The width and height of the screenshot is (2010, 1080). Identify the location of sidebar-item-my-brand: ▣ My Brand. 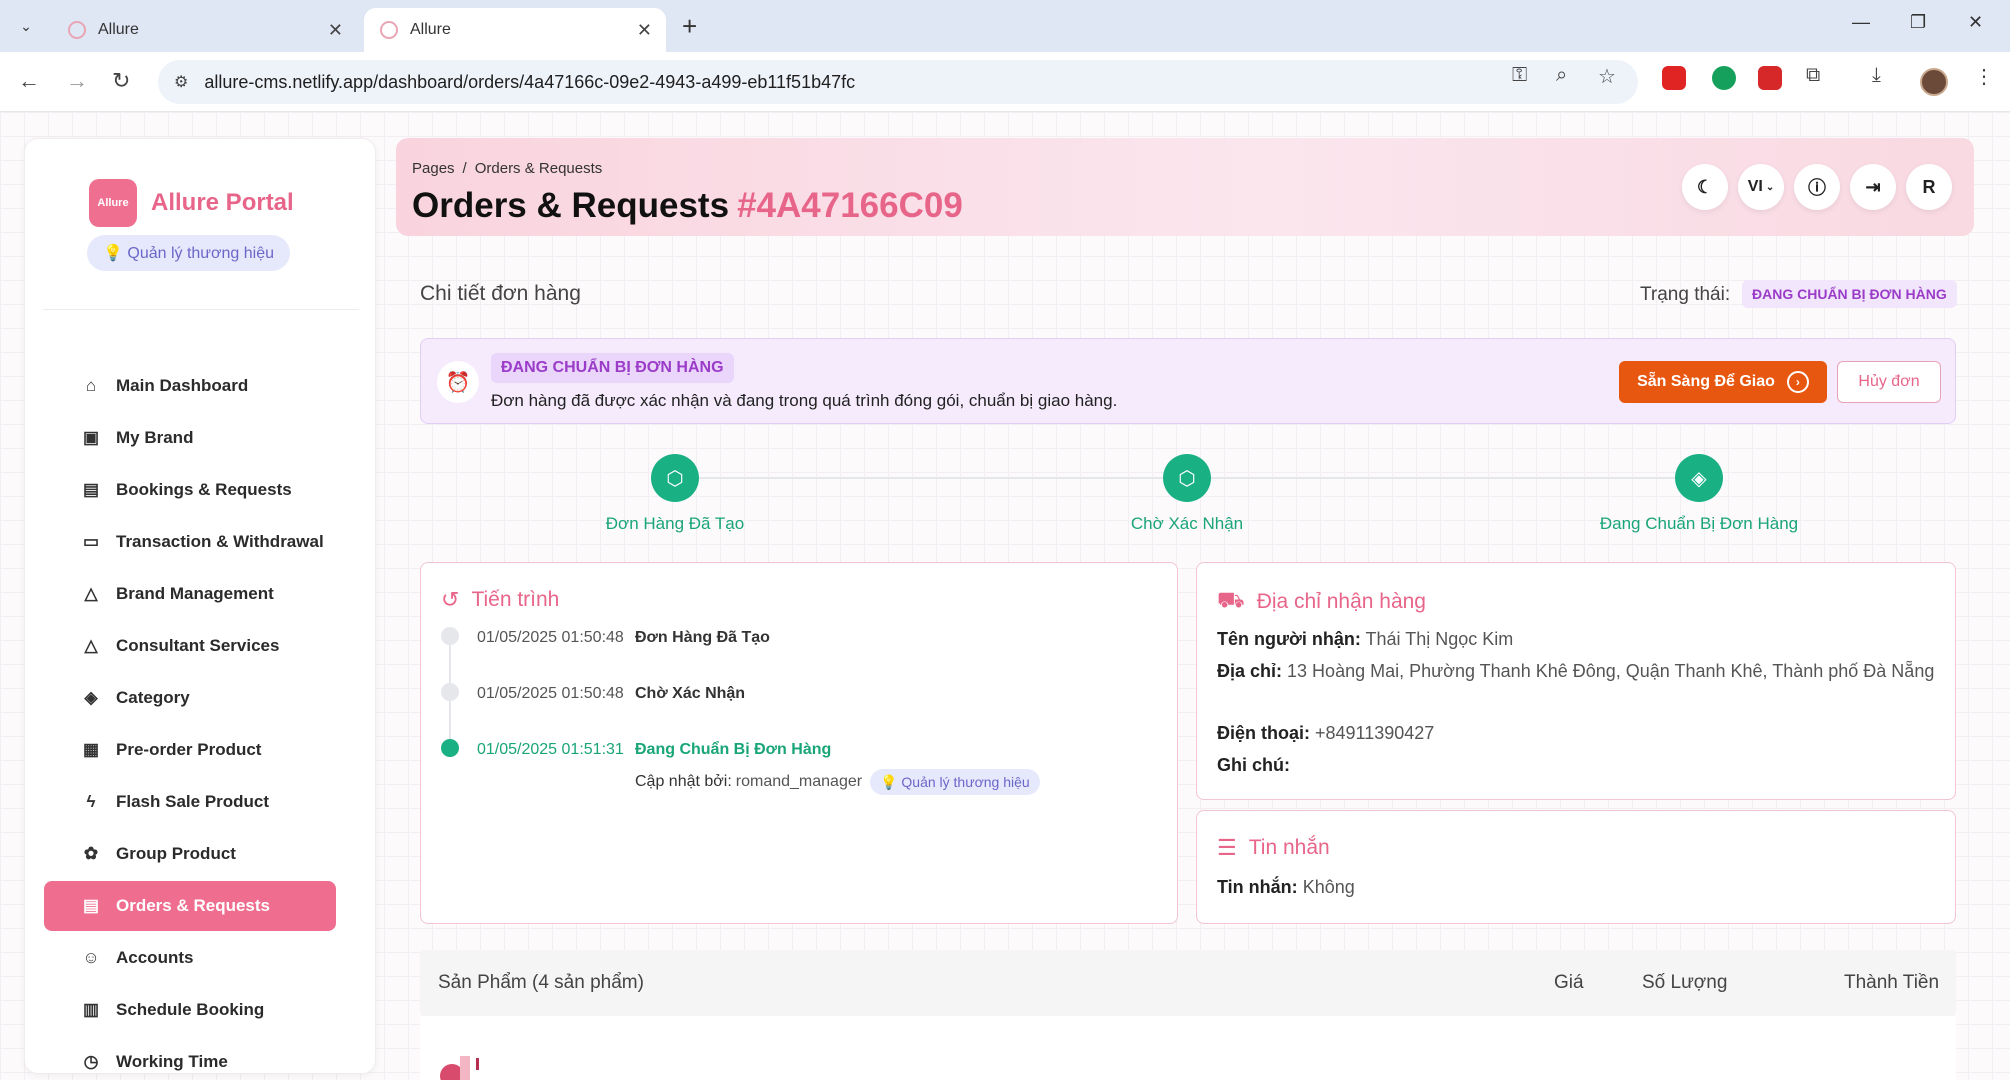
(190, 438).